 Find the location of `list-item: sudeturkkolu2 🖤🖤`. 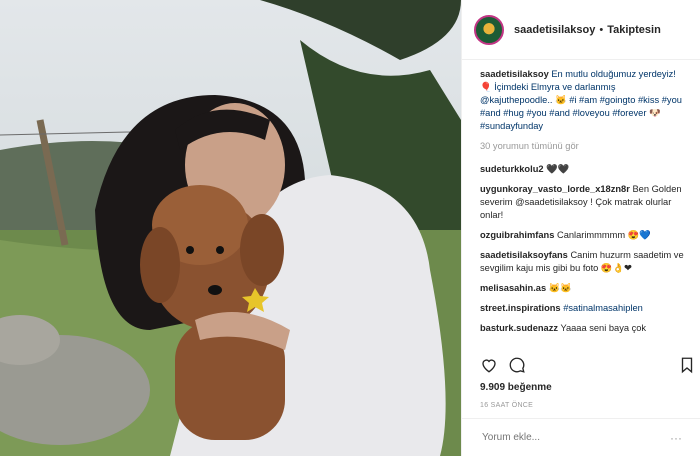

list-item: sudeturkkolu2 🖤🖤 is located at coordinates (585, 169).